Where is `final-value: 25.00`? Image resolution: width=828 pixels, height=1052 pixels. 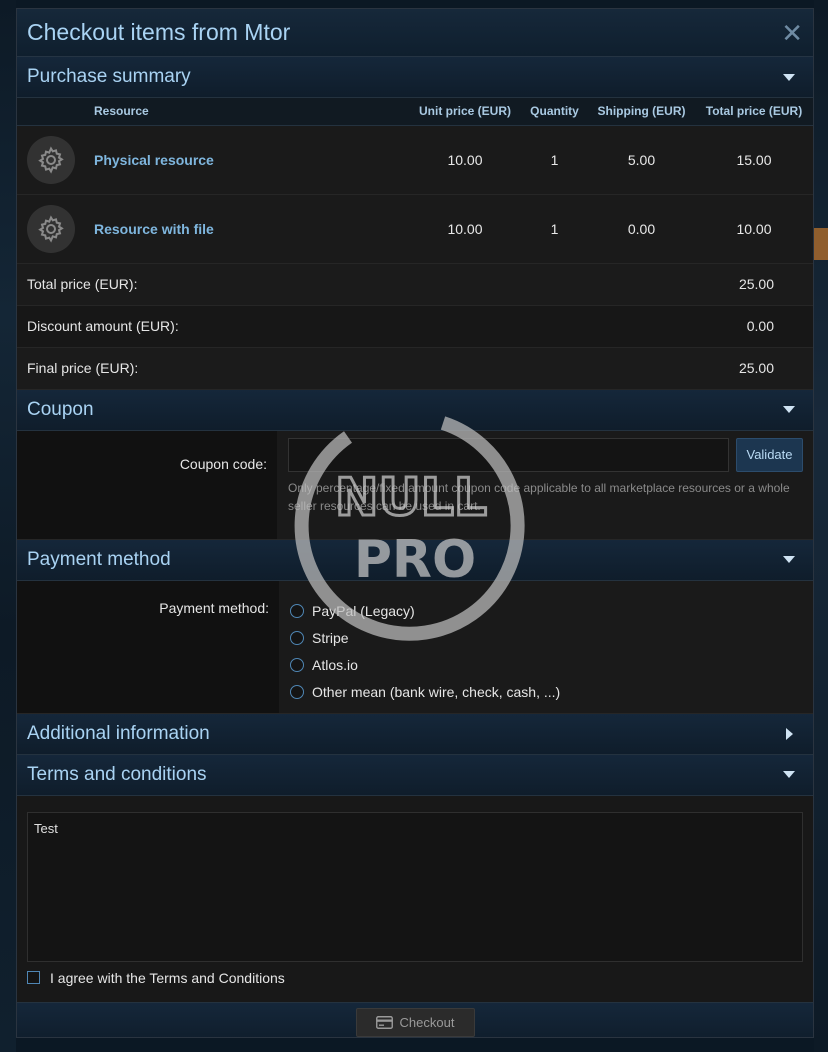 final-value: 25.00 is located at coordinates (756, 368).